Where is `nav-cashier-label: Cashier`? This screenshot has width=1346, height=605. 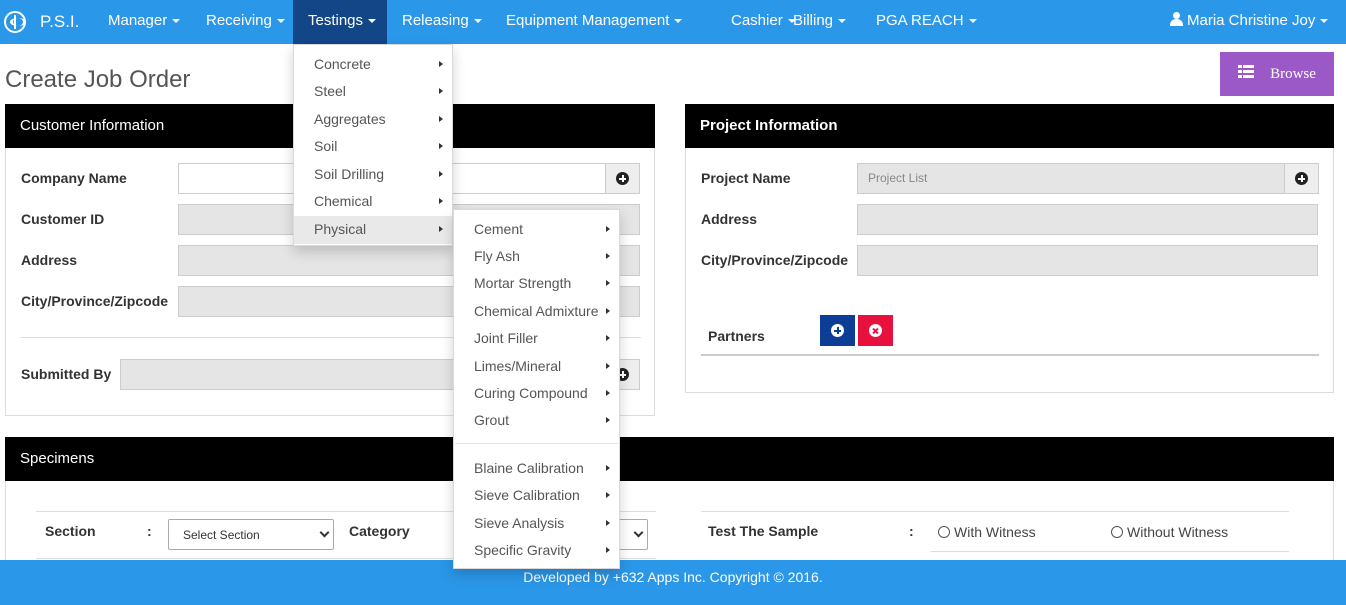
nav-cashier-label: Cashier is located at coordinates (757, 20).